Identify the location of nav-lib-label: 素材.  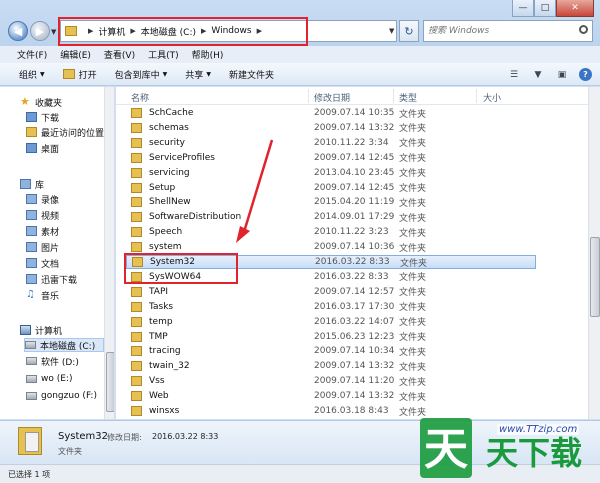
(50, 232).